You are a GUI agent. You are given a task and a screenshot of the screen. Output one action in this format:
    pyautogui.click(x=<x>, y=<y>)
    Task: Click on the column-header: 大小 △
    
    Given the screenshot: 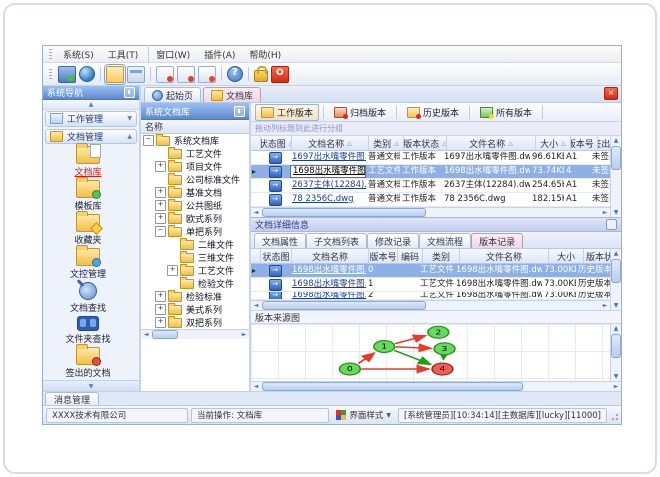 What is the action you would take?
    pyautogui.click(x=553, y=143)
    